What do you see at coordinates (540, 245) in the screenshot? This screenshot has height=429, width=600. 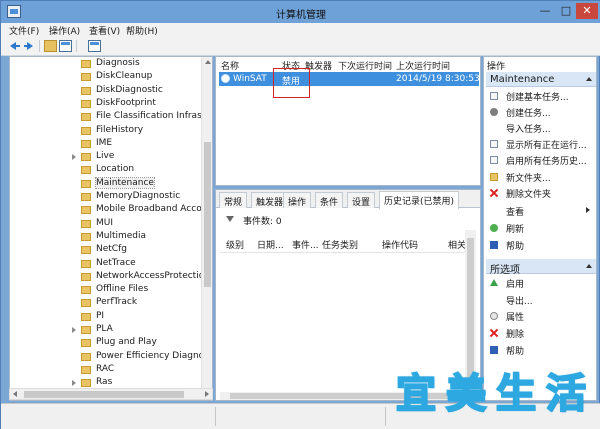 I see `action-help: 帮助` at bounding box center [540, 245].